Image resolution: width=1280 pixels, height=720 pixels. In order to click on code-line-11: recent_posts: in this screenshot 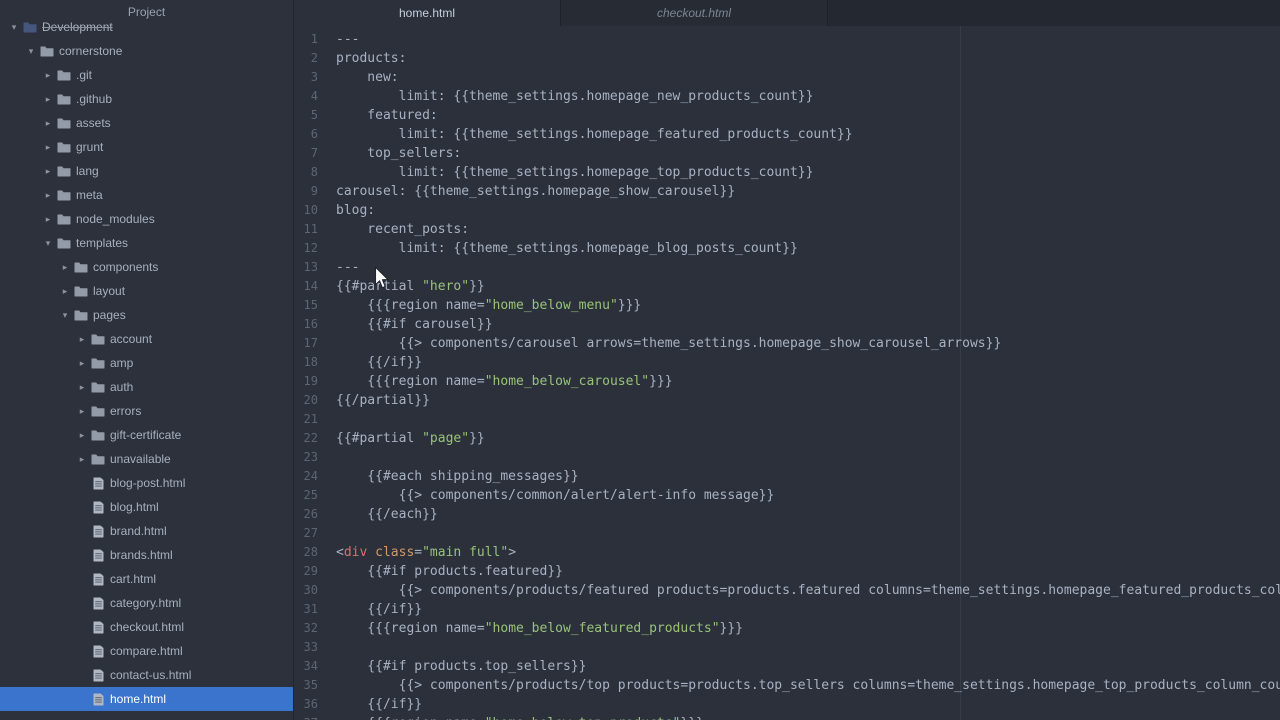, I will do `click(808, 229)`.